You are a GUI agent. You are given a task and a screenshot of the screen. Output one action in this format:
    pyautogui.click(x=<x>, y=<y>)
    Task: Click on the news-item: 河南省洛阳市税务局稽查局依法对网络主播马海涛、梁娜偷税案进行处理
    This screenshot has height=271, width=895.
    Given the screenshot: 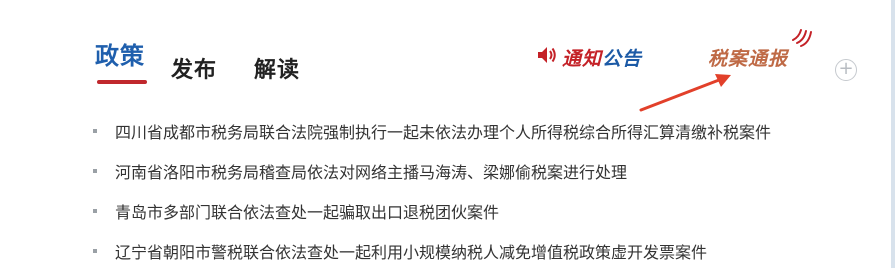 What is the action you would take?
    pyautogui.click(x=432, y=171)
    